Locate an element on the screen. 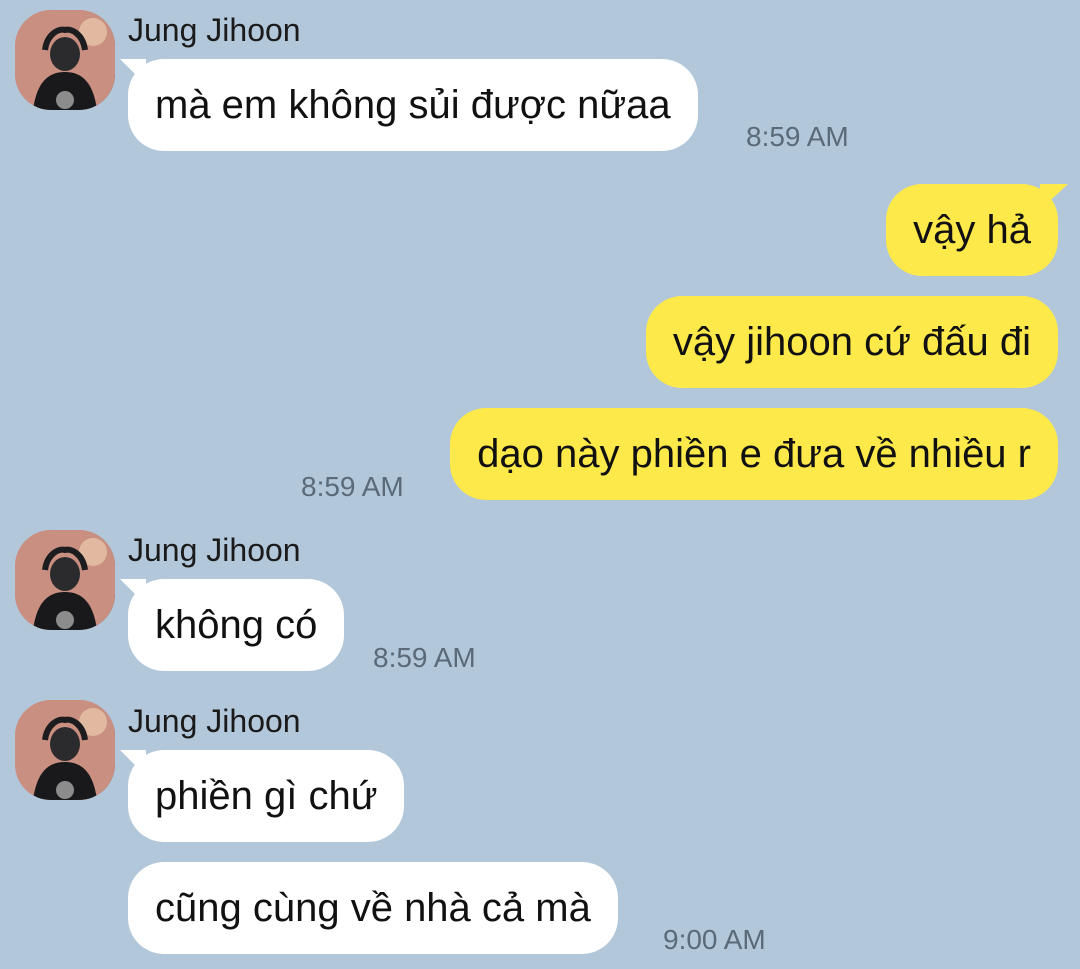 The height and width of the screenshot is (969, 1080). message-text: vậy jihoon cứ đấu đi is located at coordinates (851, 342).